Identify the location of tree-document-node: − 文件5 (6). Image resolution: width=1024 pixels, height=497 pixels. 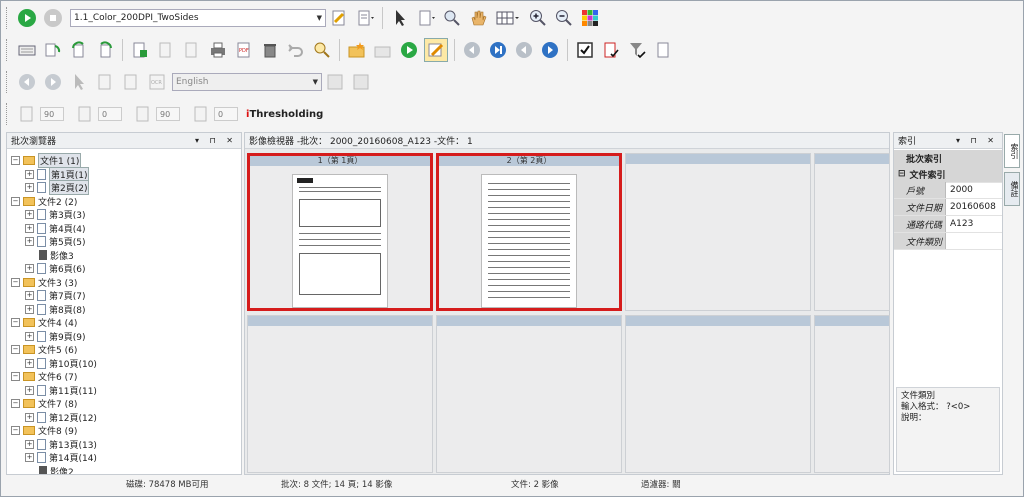
(44, 349).